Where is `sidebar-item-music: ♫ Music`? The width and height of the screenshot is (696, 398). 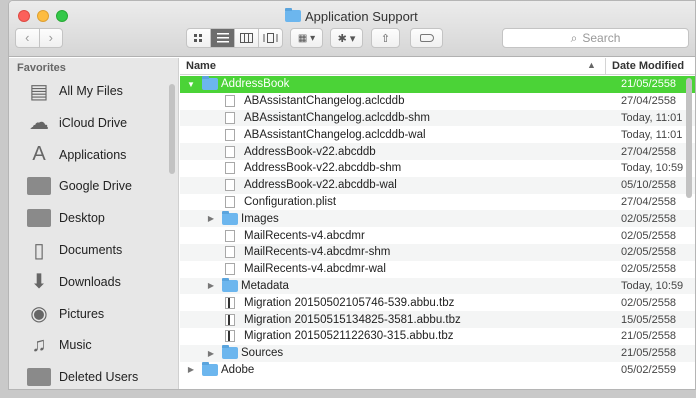 sidebar-item-music: ♫ Music is located at coordinates (89, 345).